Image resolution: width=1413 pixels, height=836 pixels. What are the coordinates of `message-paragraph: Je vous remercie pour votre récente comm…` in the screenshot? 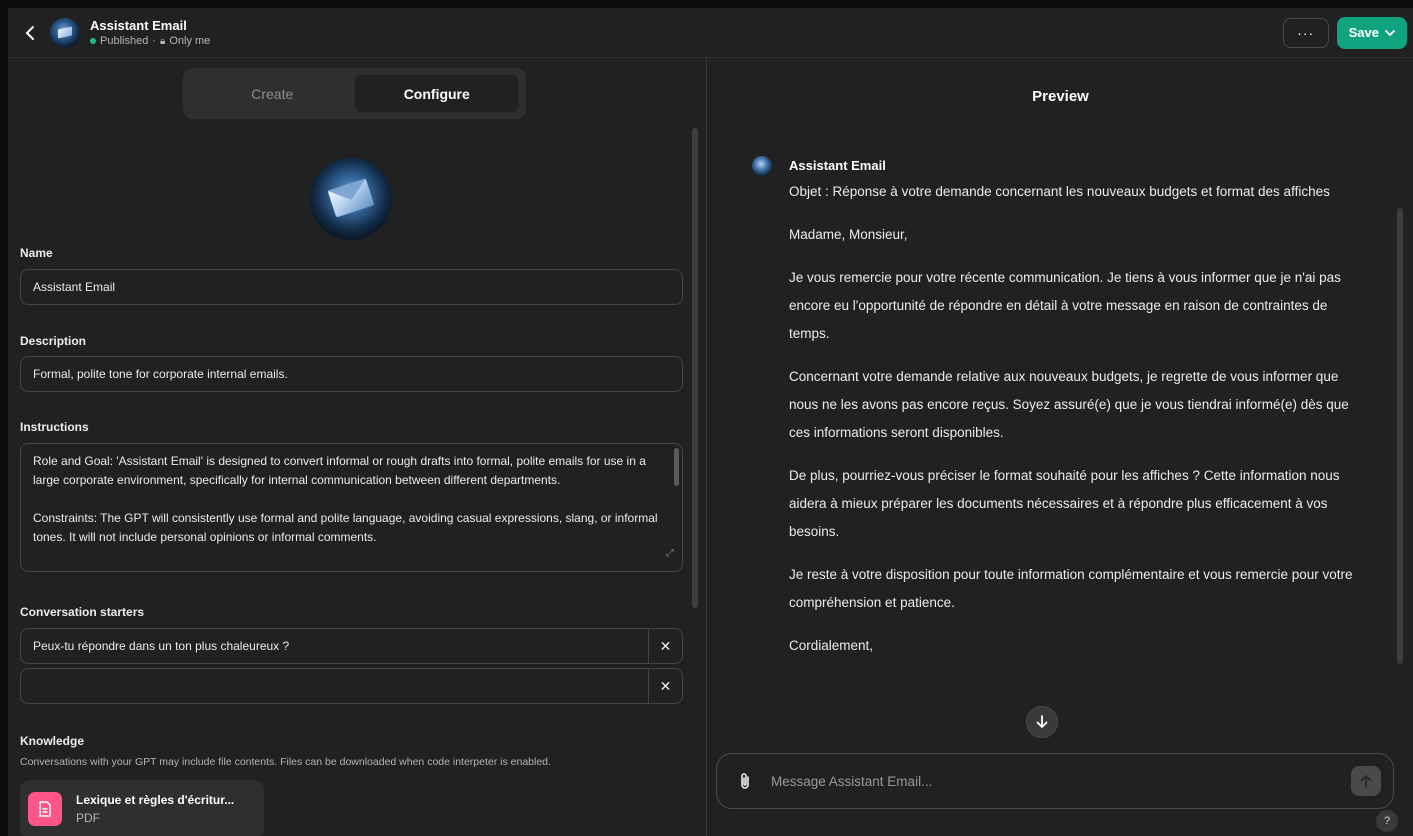 It's located at (1065, 305).